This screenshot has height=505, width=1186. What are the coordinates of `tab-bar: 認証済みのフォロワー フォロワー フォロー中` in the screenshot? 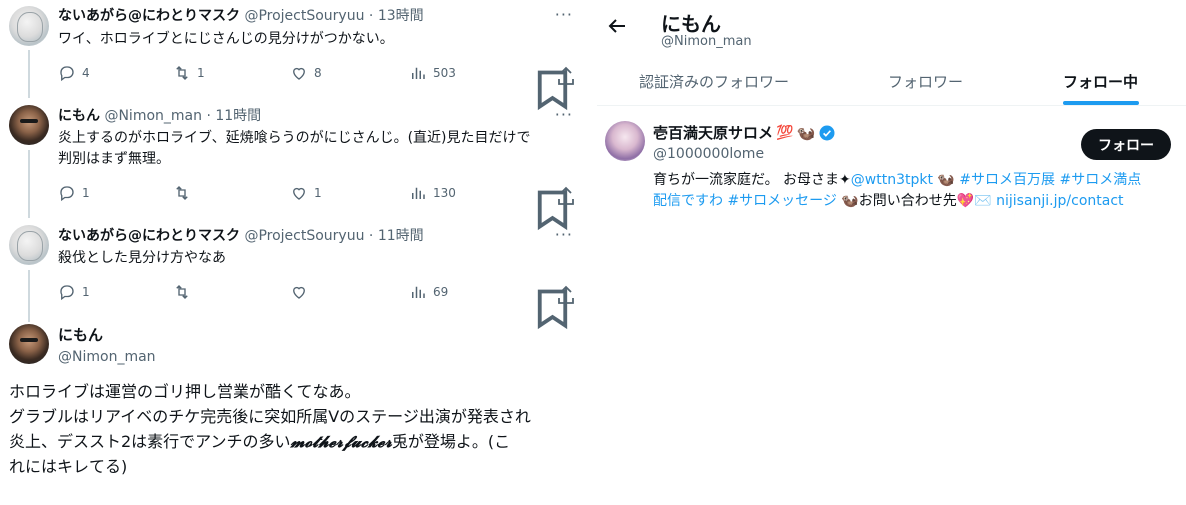 It's located at (891, 82).